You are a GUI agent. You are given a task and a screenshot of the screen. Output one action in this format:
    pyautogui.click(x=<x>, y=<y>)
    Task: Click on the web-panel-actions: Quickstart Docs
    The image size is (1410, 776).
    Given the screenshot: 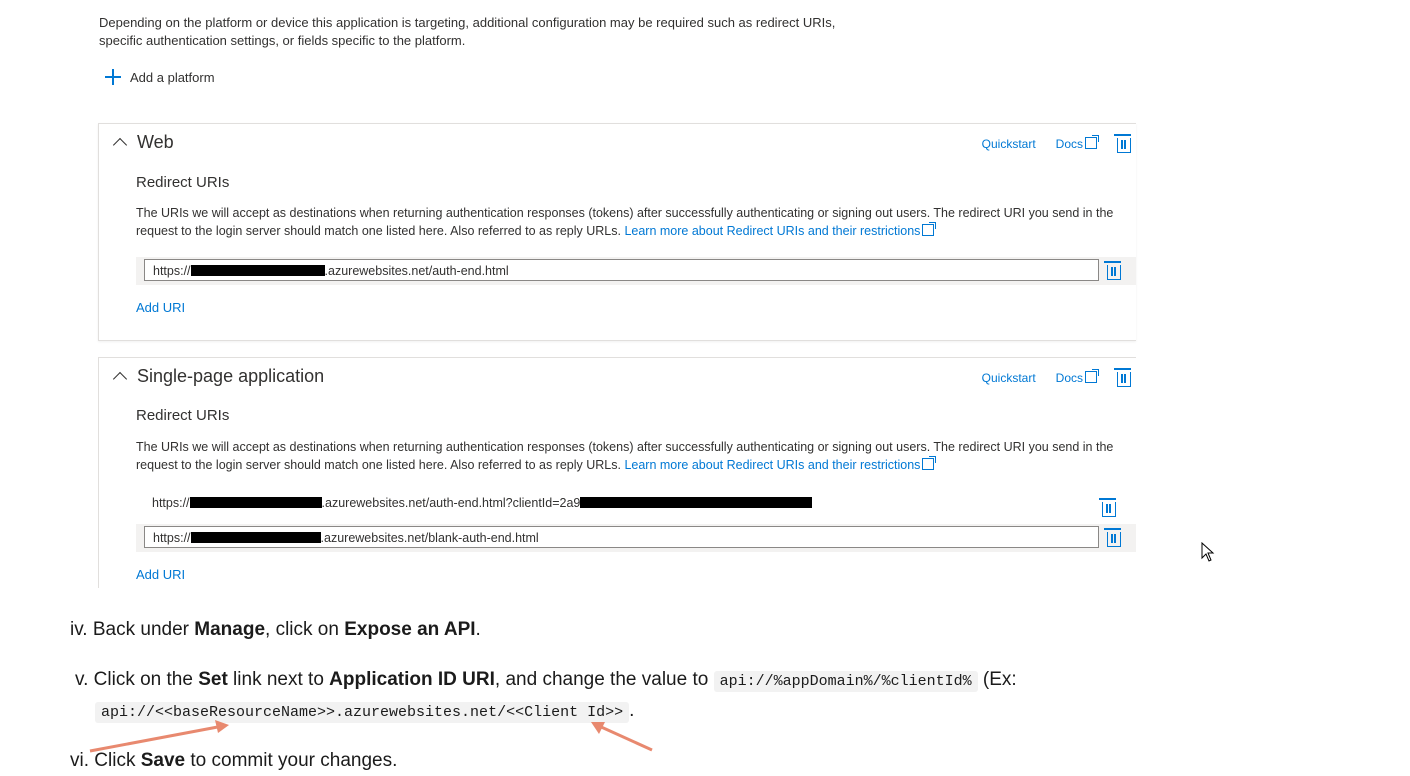 What is the action you would take?
    pyautogui.click(x=1059, y=143)
    